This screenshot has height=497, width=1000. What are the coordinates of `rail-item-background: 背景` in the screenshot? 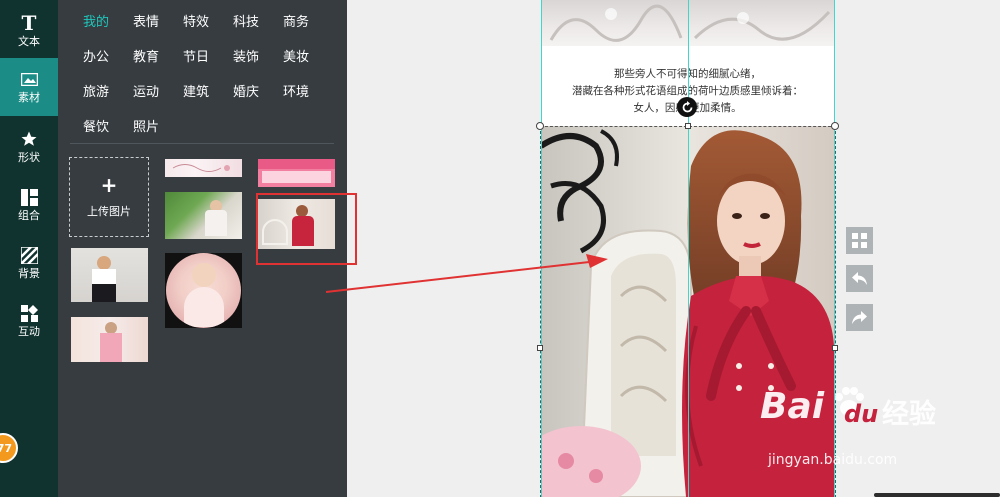 It's located at (29, 263).